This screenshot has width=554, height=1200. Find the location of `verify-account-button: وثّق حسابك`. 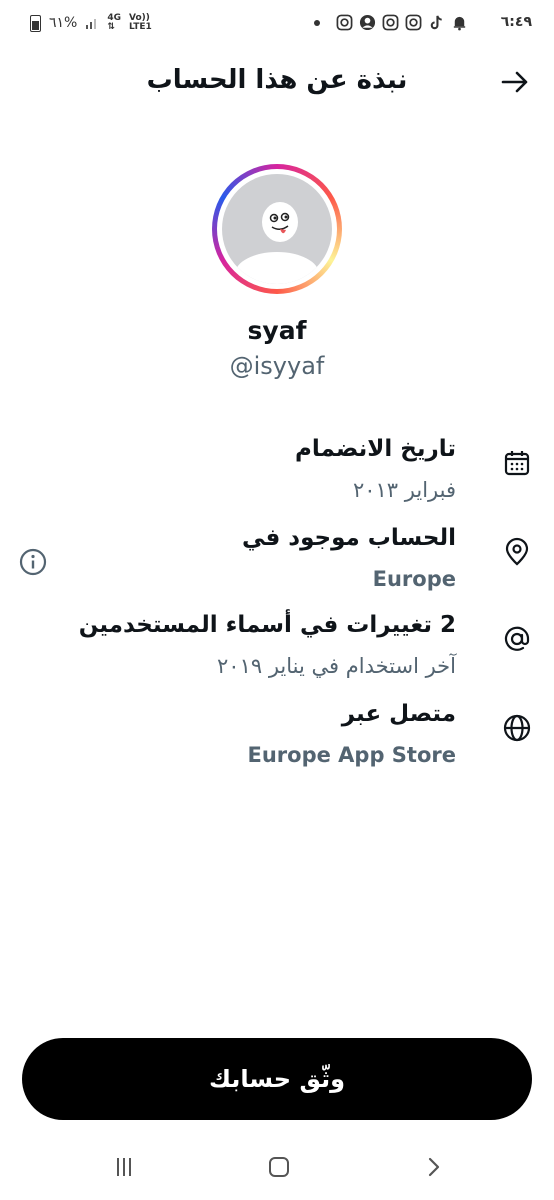

verify-account-button: وثّق حسابك is located at coordinates (277, 1079).